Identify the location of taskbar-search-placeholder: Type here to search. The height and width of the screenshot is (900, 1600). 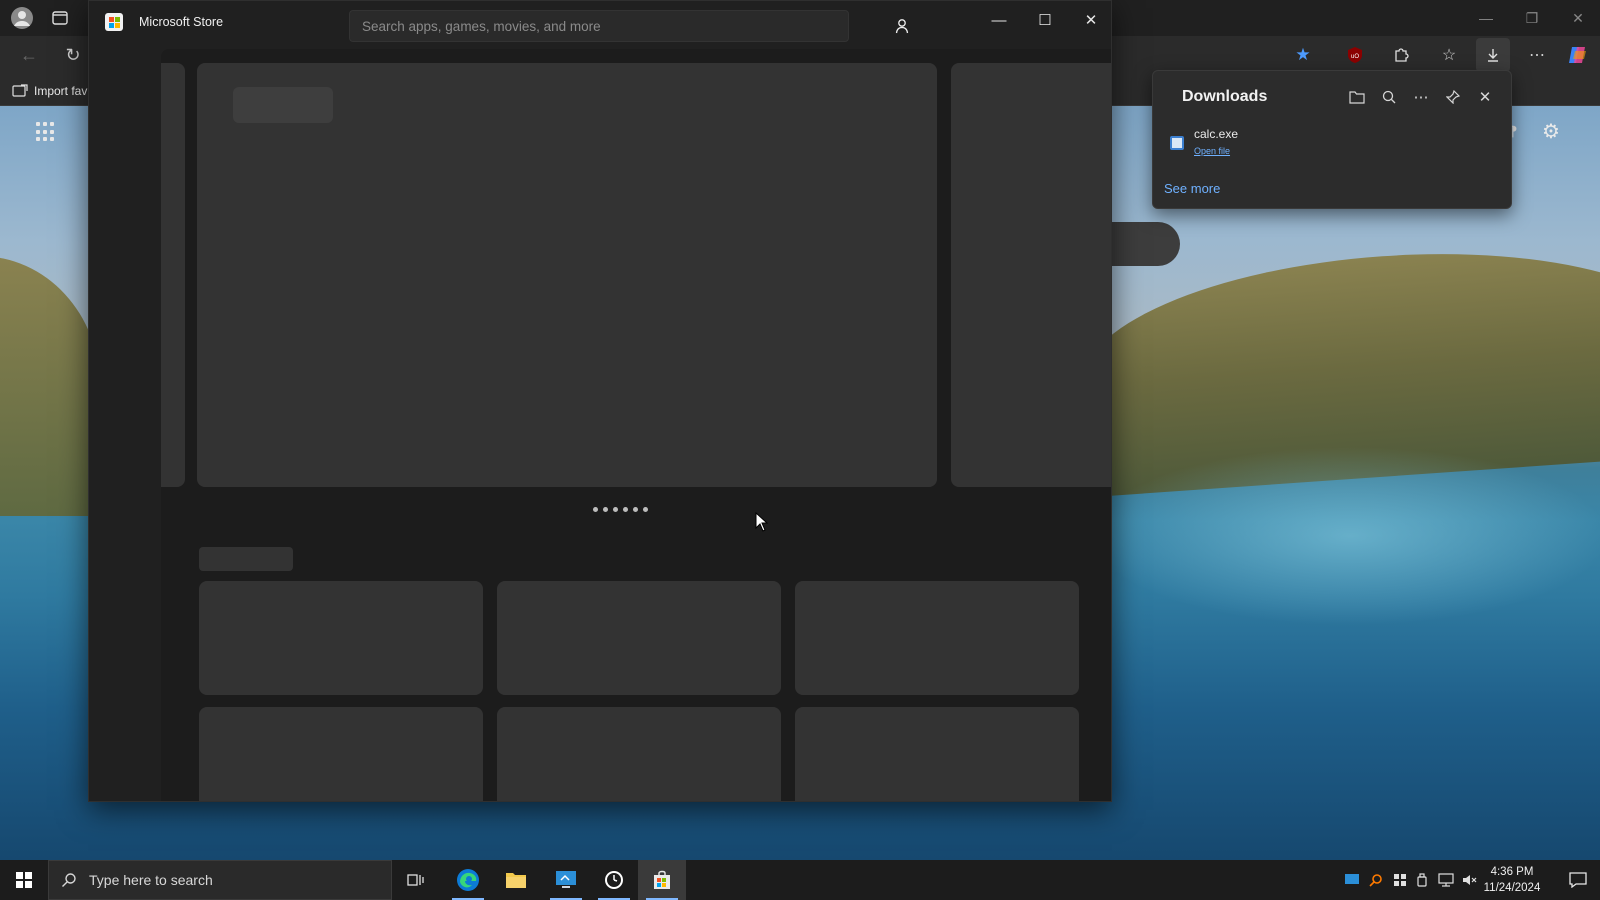
(151, 880).